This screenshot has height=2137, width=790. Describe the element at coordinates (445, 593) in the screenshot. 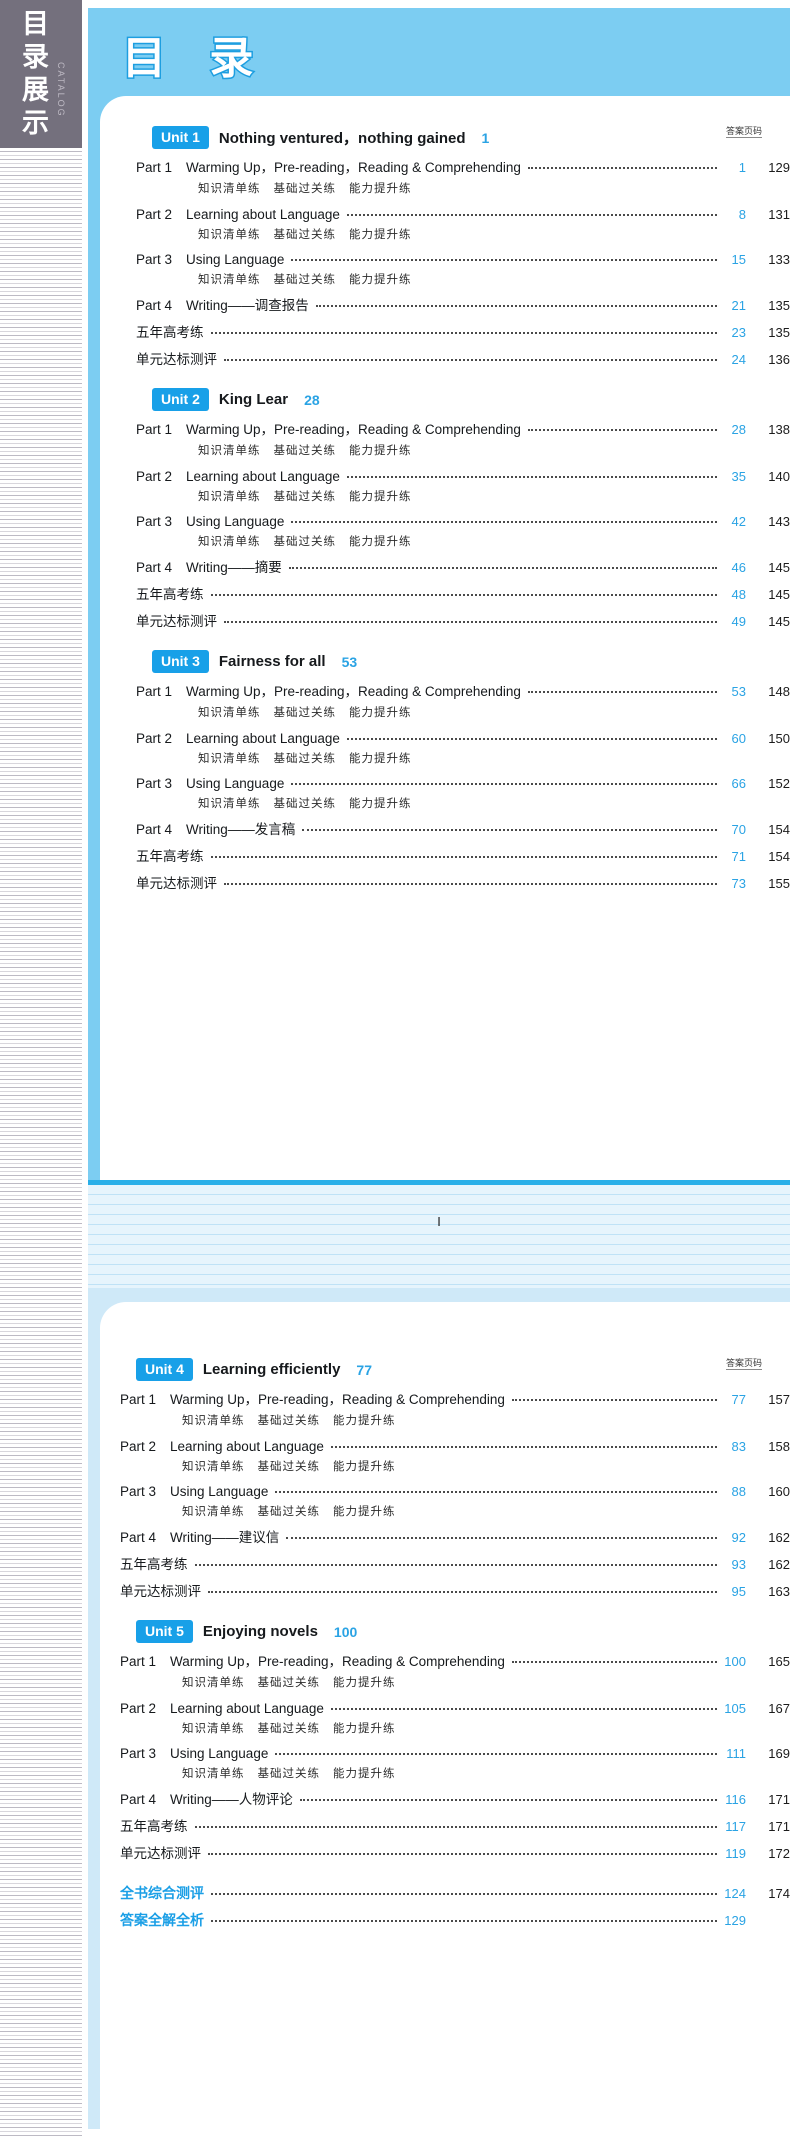

I see `toc-row: 五年高考练 48 145` at that location.